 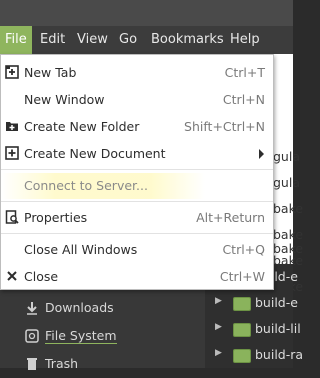 What do you see at coordinates (244, 72) in the screenshot?
I see `shortcut-label: Ctrl+T` at bounding box center [244, 72].